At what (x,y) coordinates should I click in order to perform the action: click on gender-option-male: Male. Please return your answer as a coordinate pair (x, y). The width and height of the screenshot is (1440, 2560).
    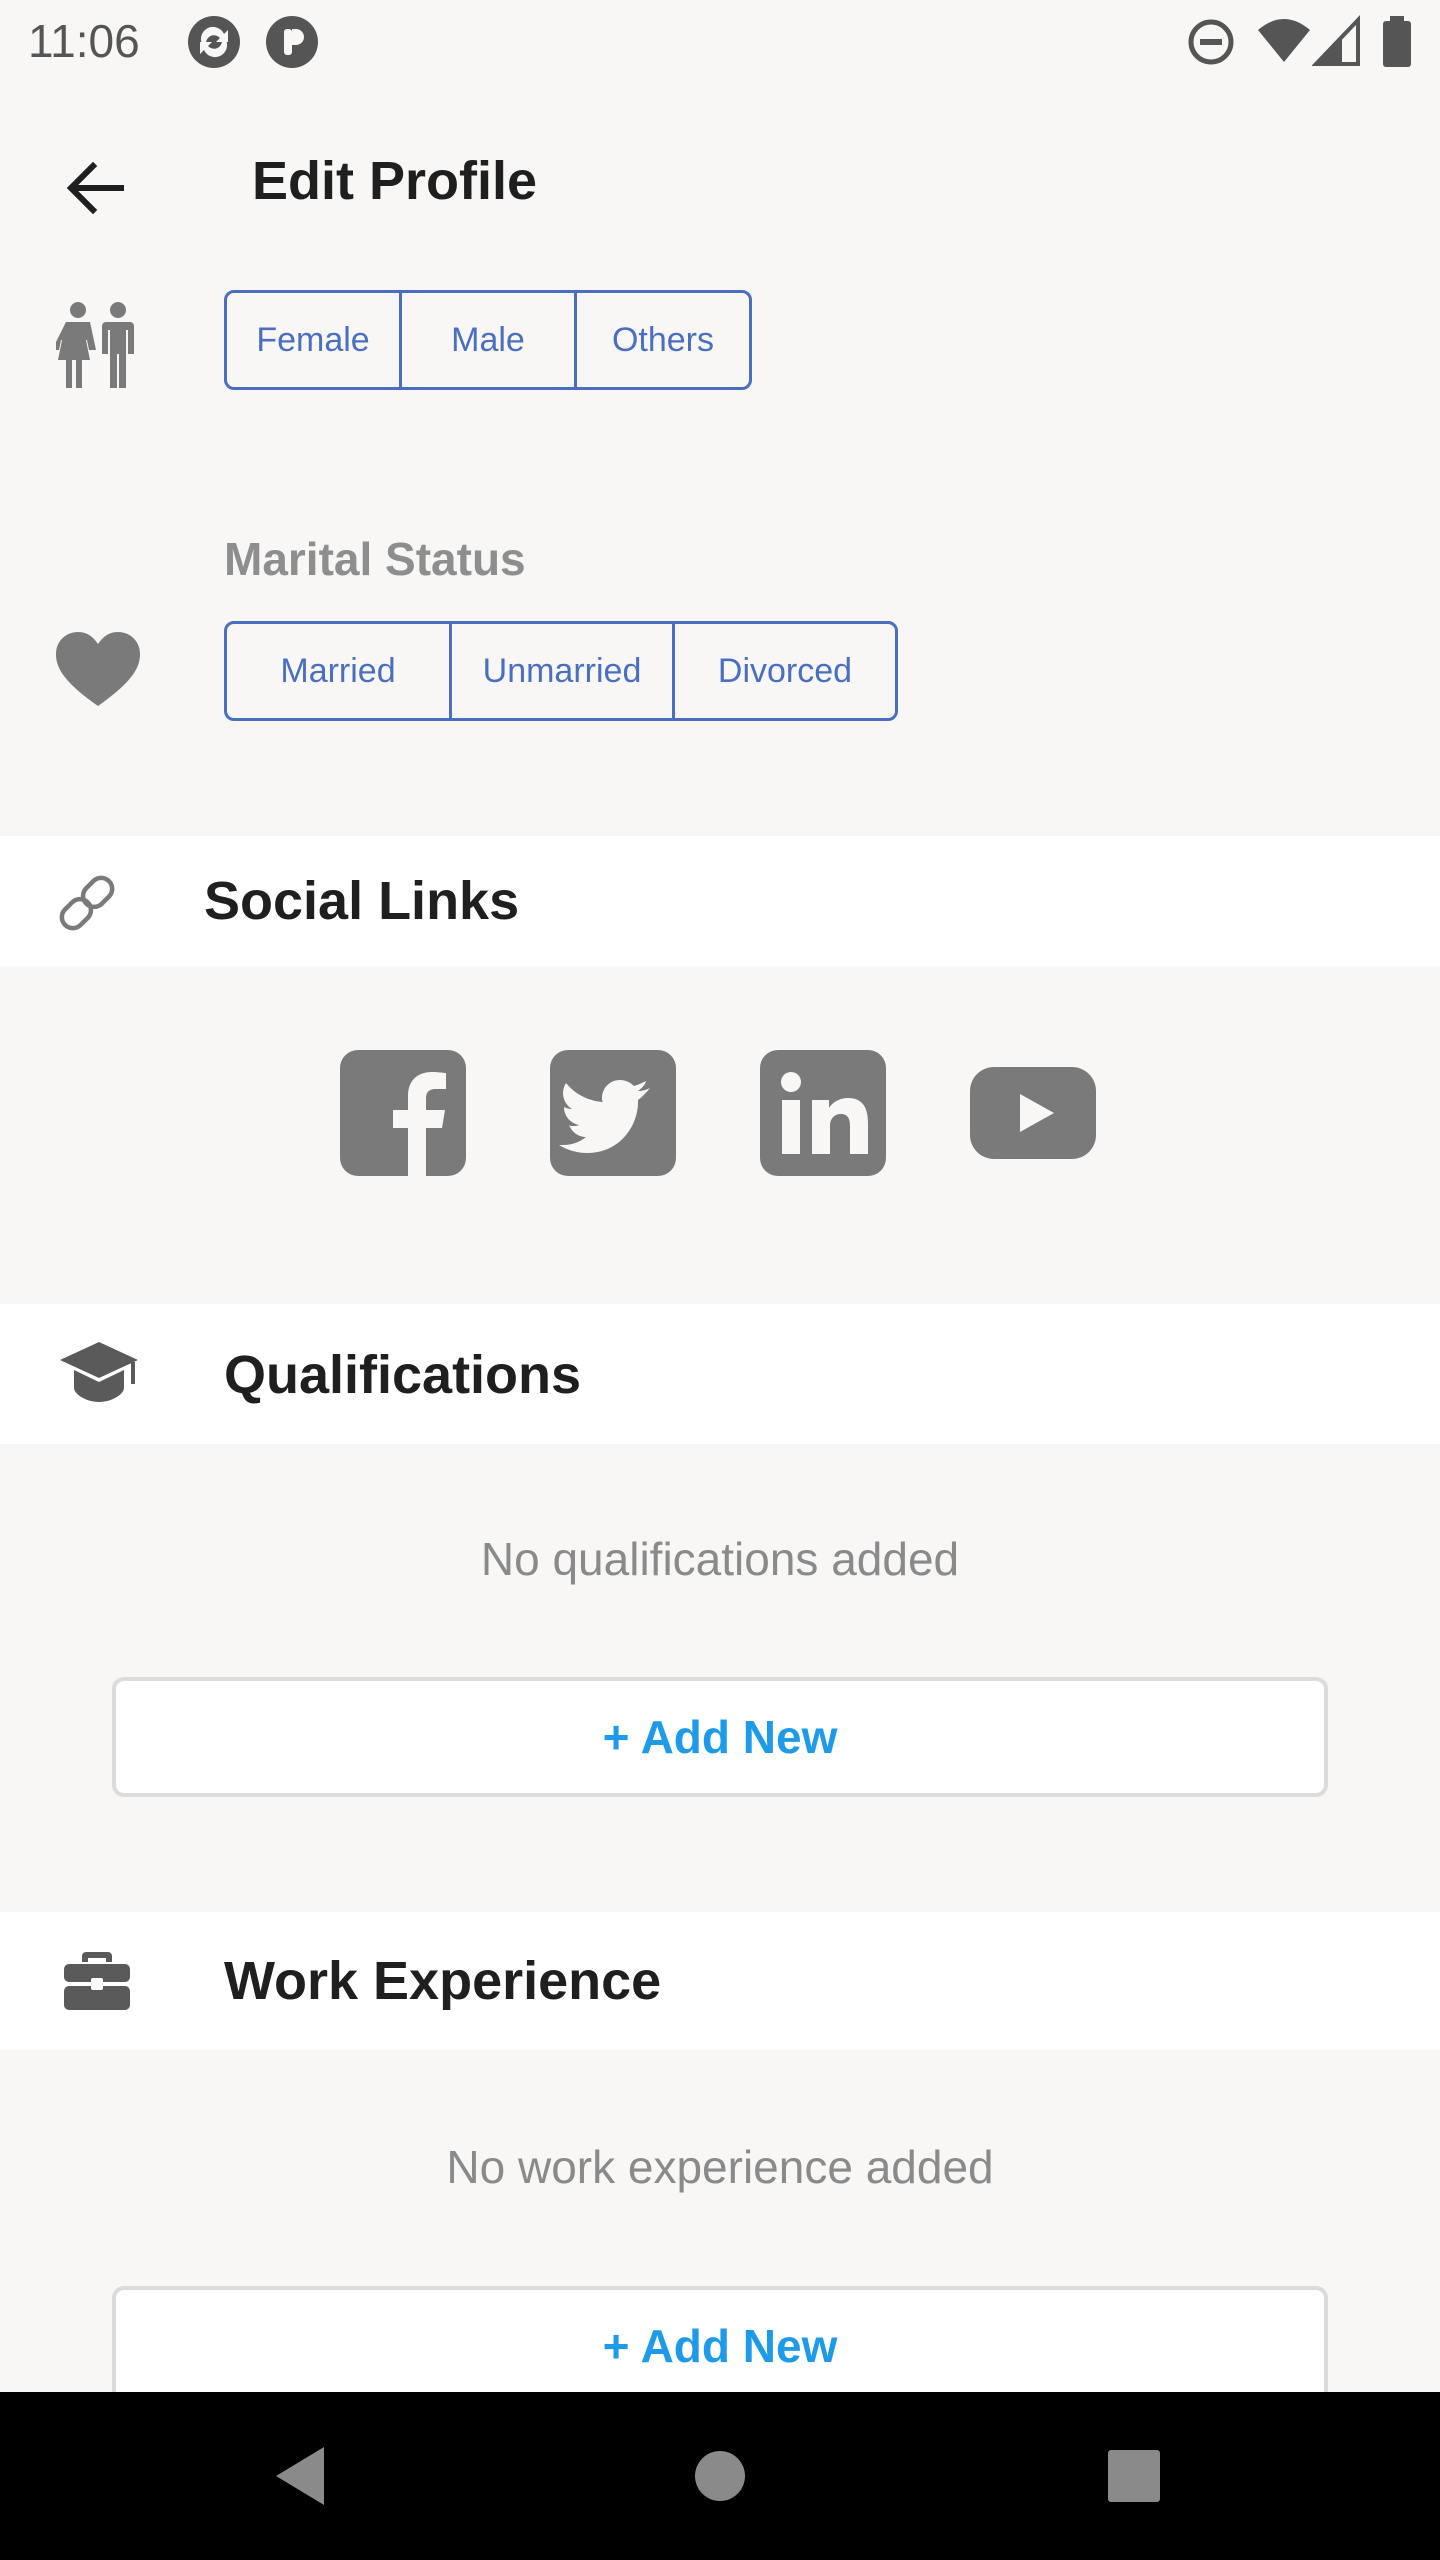
    Looking at the image, I should click on (486, 340).